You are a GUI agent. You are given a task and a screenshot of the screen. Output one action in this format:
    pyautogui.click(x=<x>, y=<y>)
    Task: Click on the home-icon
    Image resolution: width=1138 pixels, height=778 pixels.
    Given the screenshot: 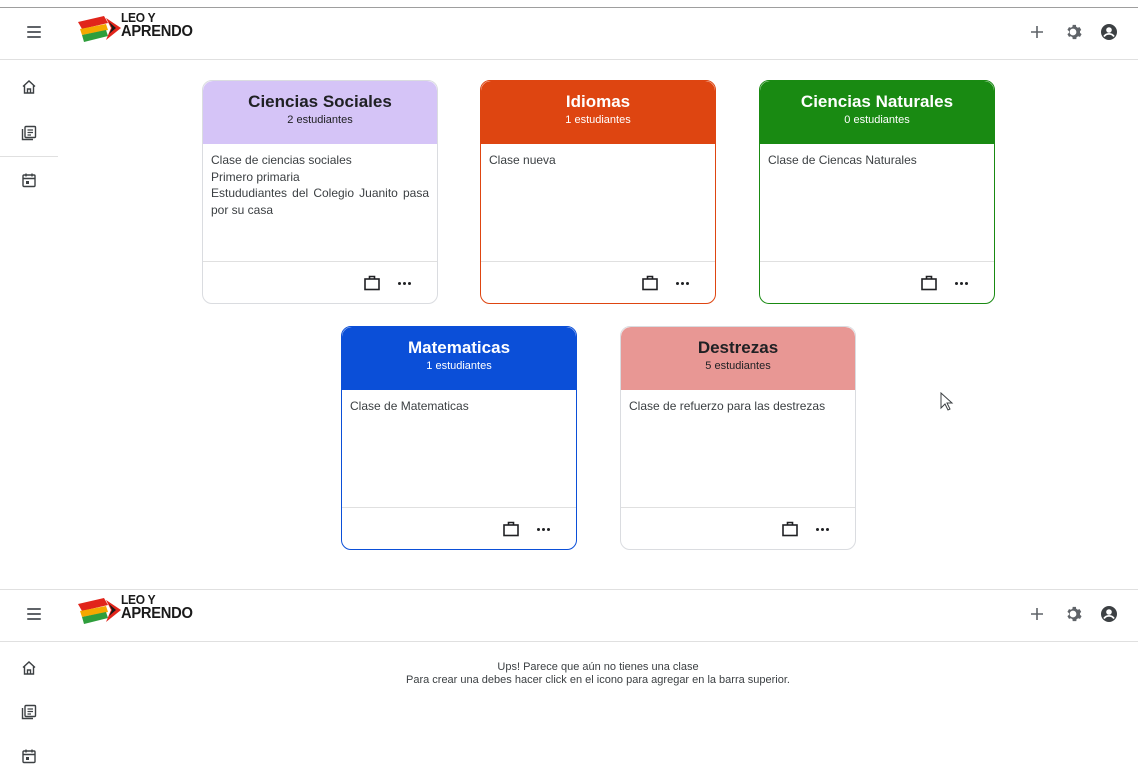 What is the action you would take?
    pyautogui.click(x=29, y=87)
    